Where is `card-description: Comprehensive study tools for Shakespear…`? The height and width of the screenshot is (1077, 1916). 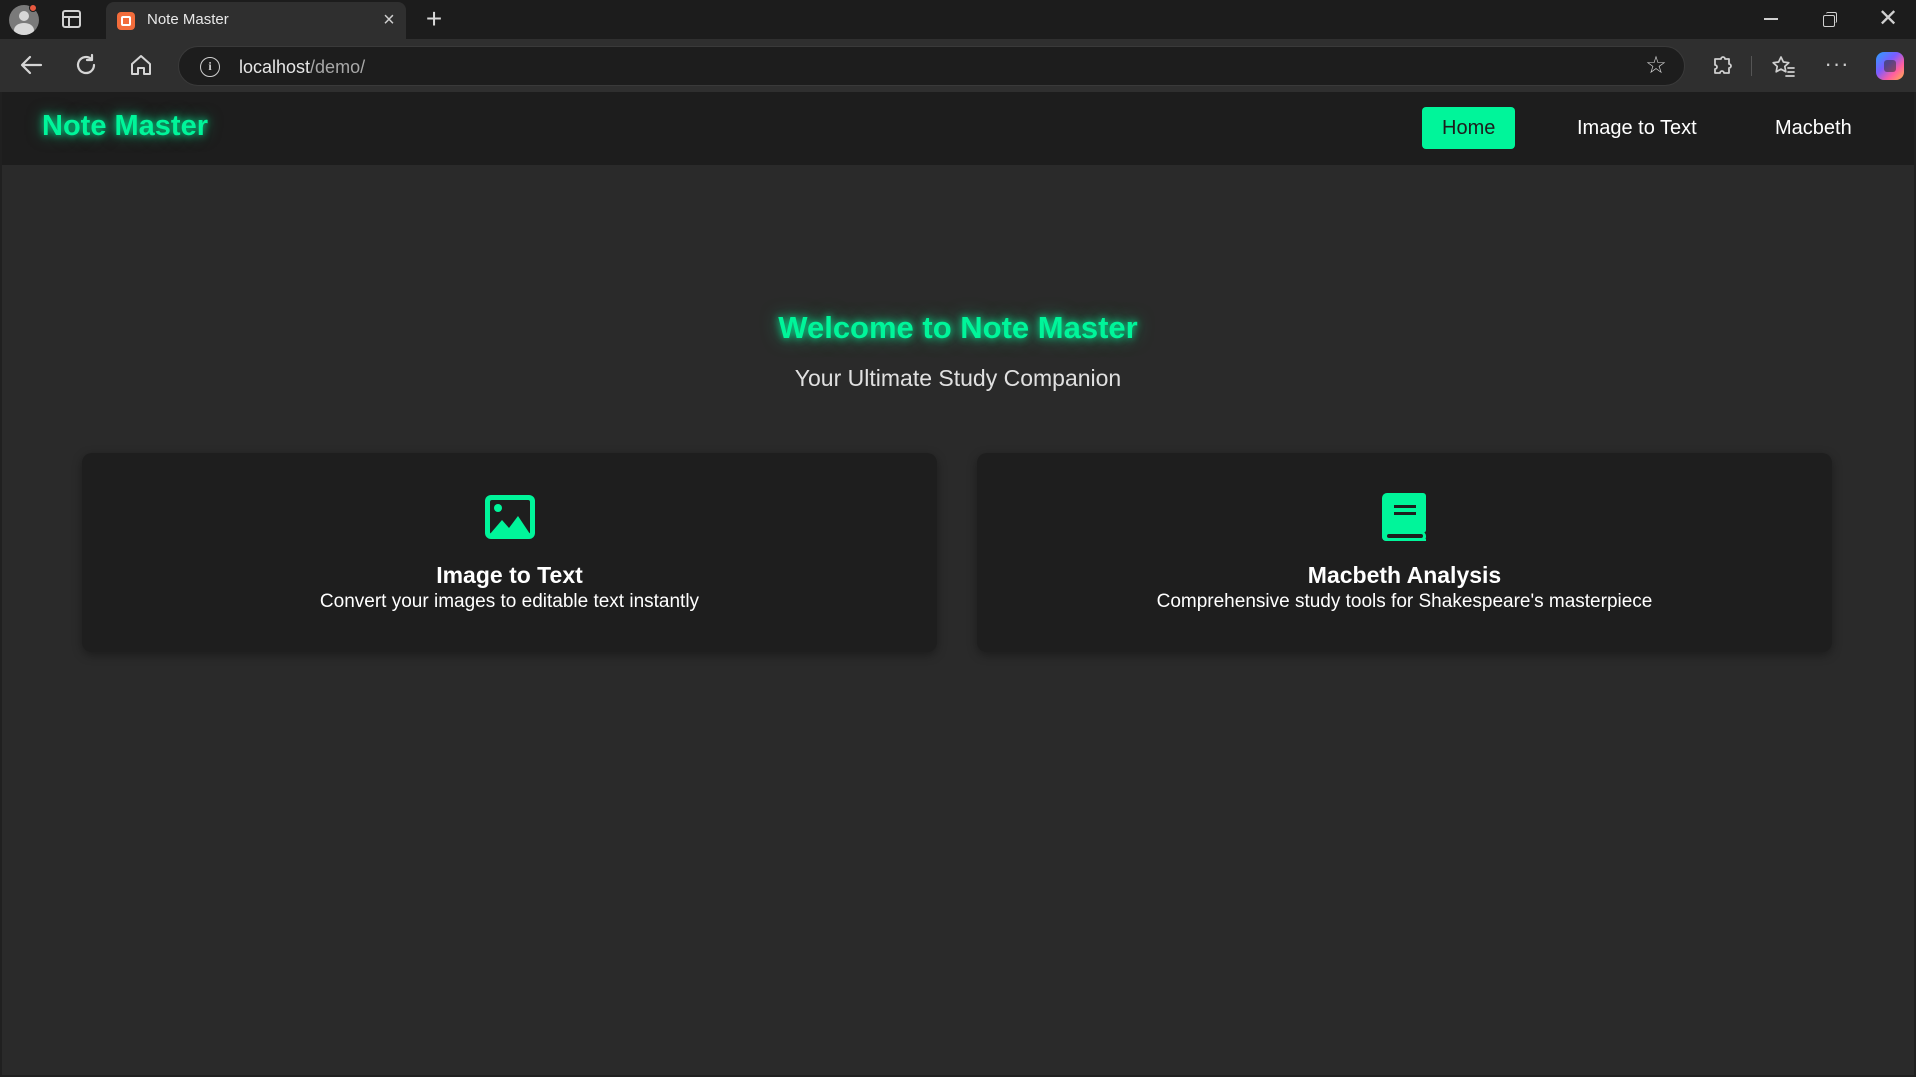 card-description: Comprehensive study tools for Shakespear… is located at coordinates (1404, 601).